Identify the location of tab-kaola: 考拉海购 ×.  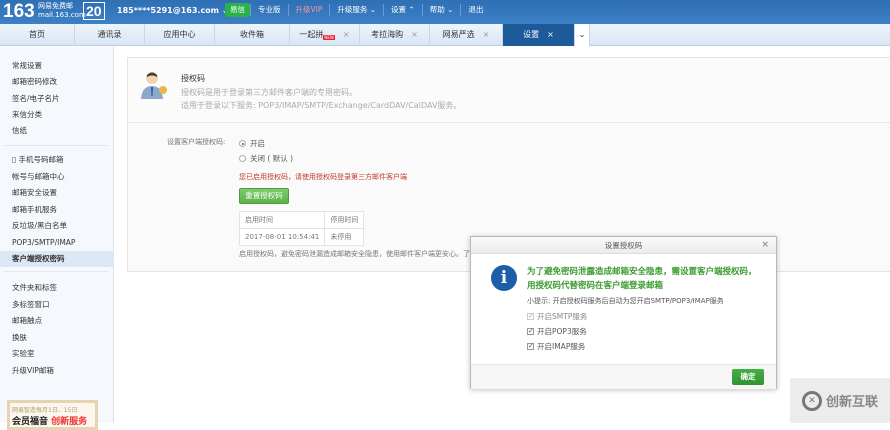
(395, 35).